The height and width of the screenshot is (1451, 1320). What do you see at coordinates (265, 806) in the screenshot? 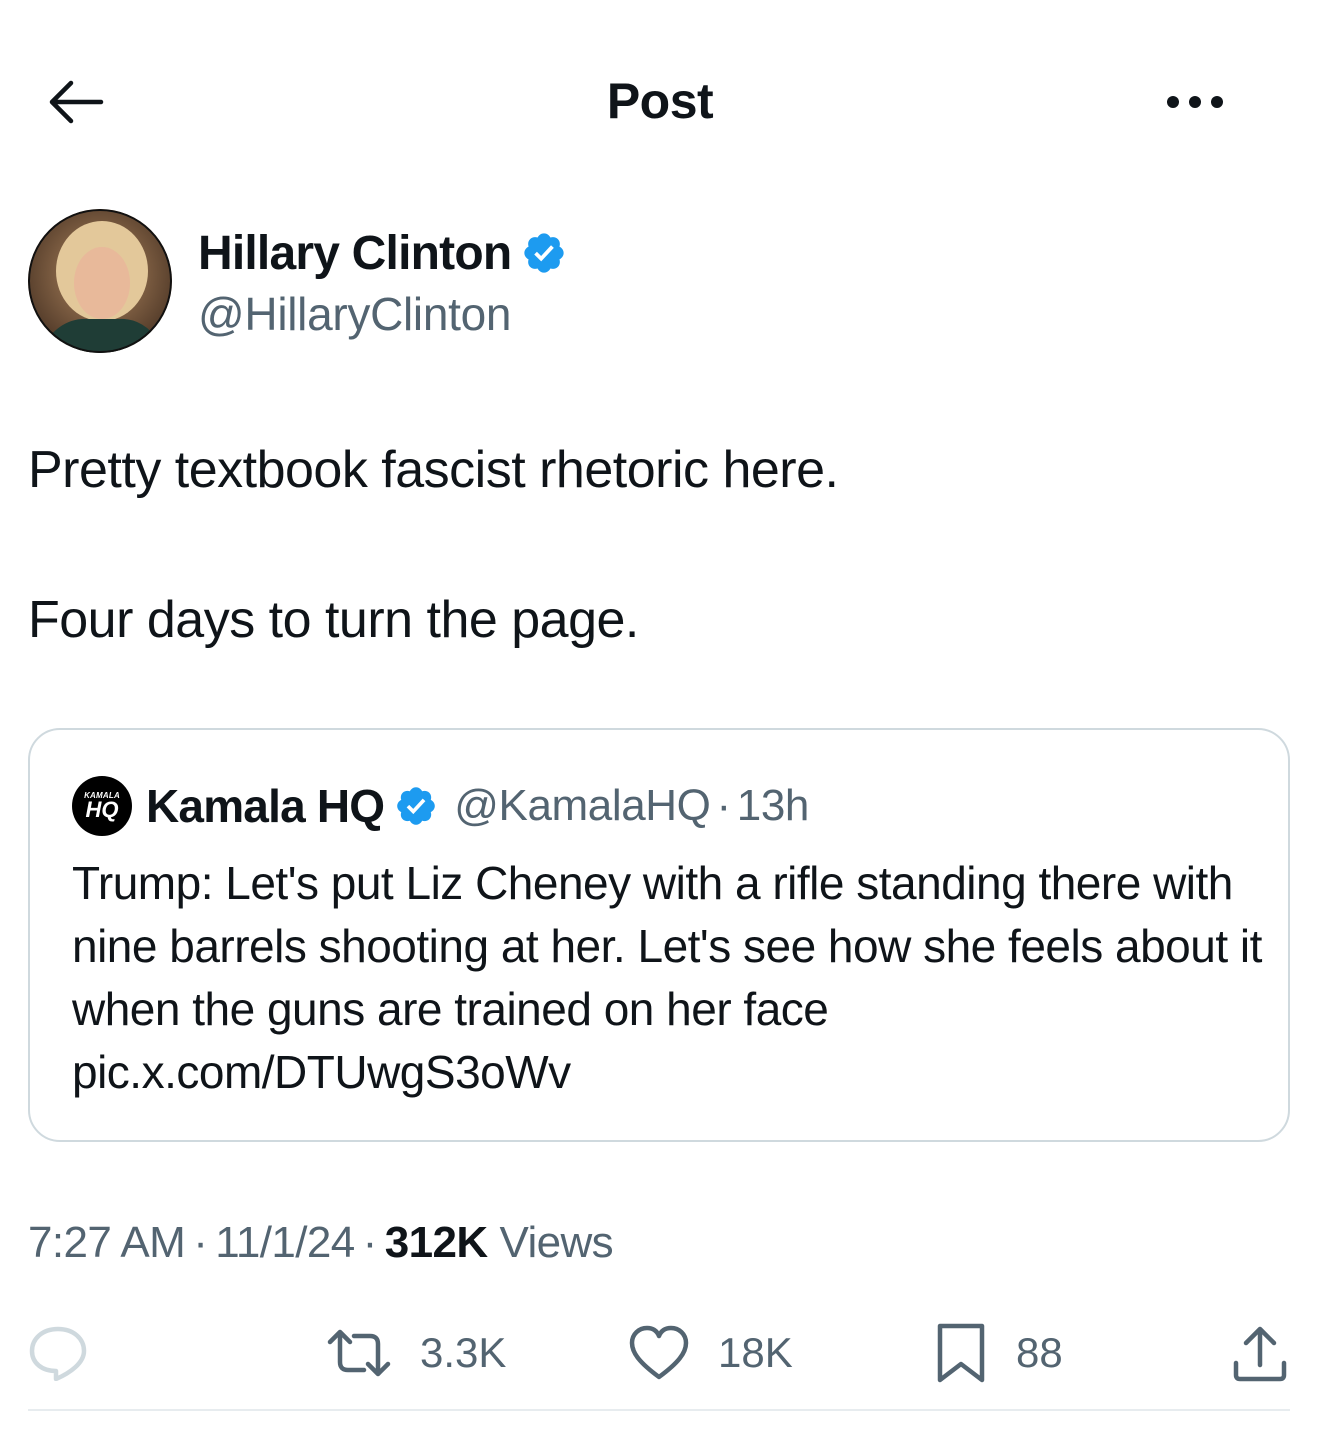
I see `quoted-author-name: Kamala HQ` at bounding box center [265, 806].